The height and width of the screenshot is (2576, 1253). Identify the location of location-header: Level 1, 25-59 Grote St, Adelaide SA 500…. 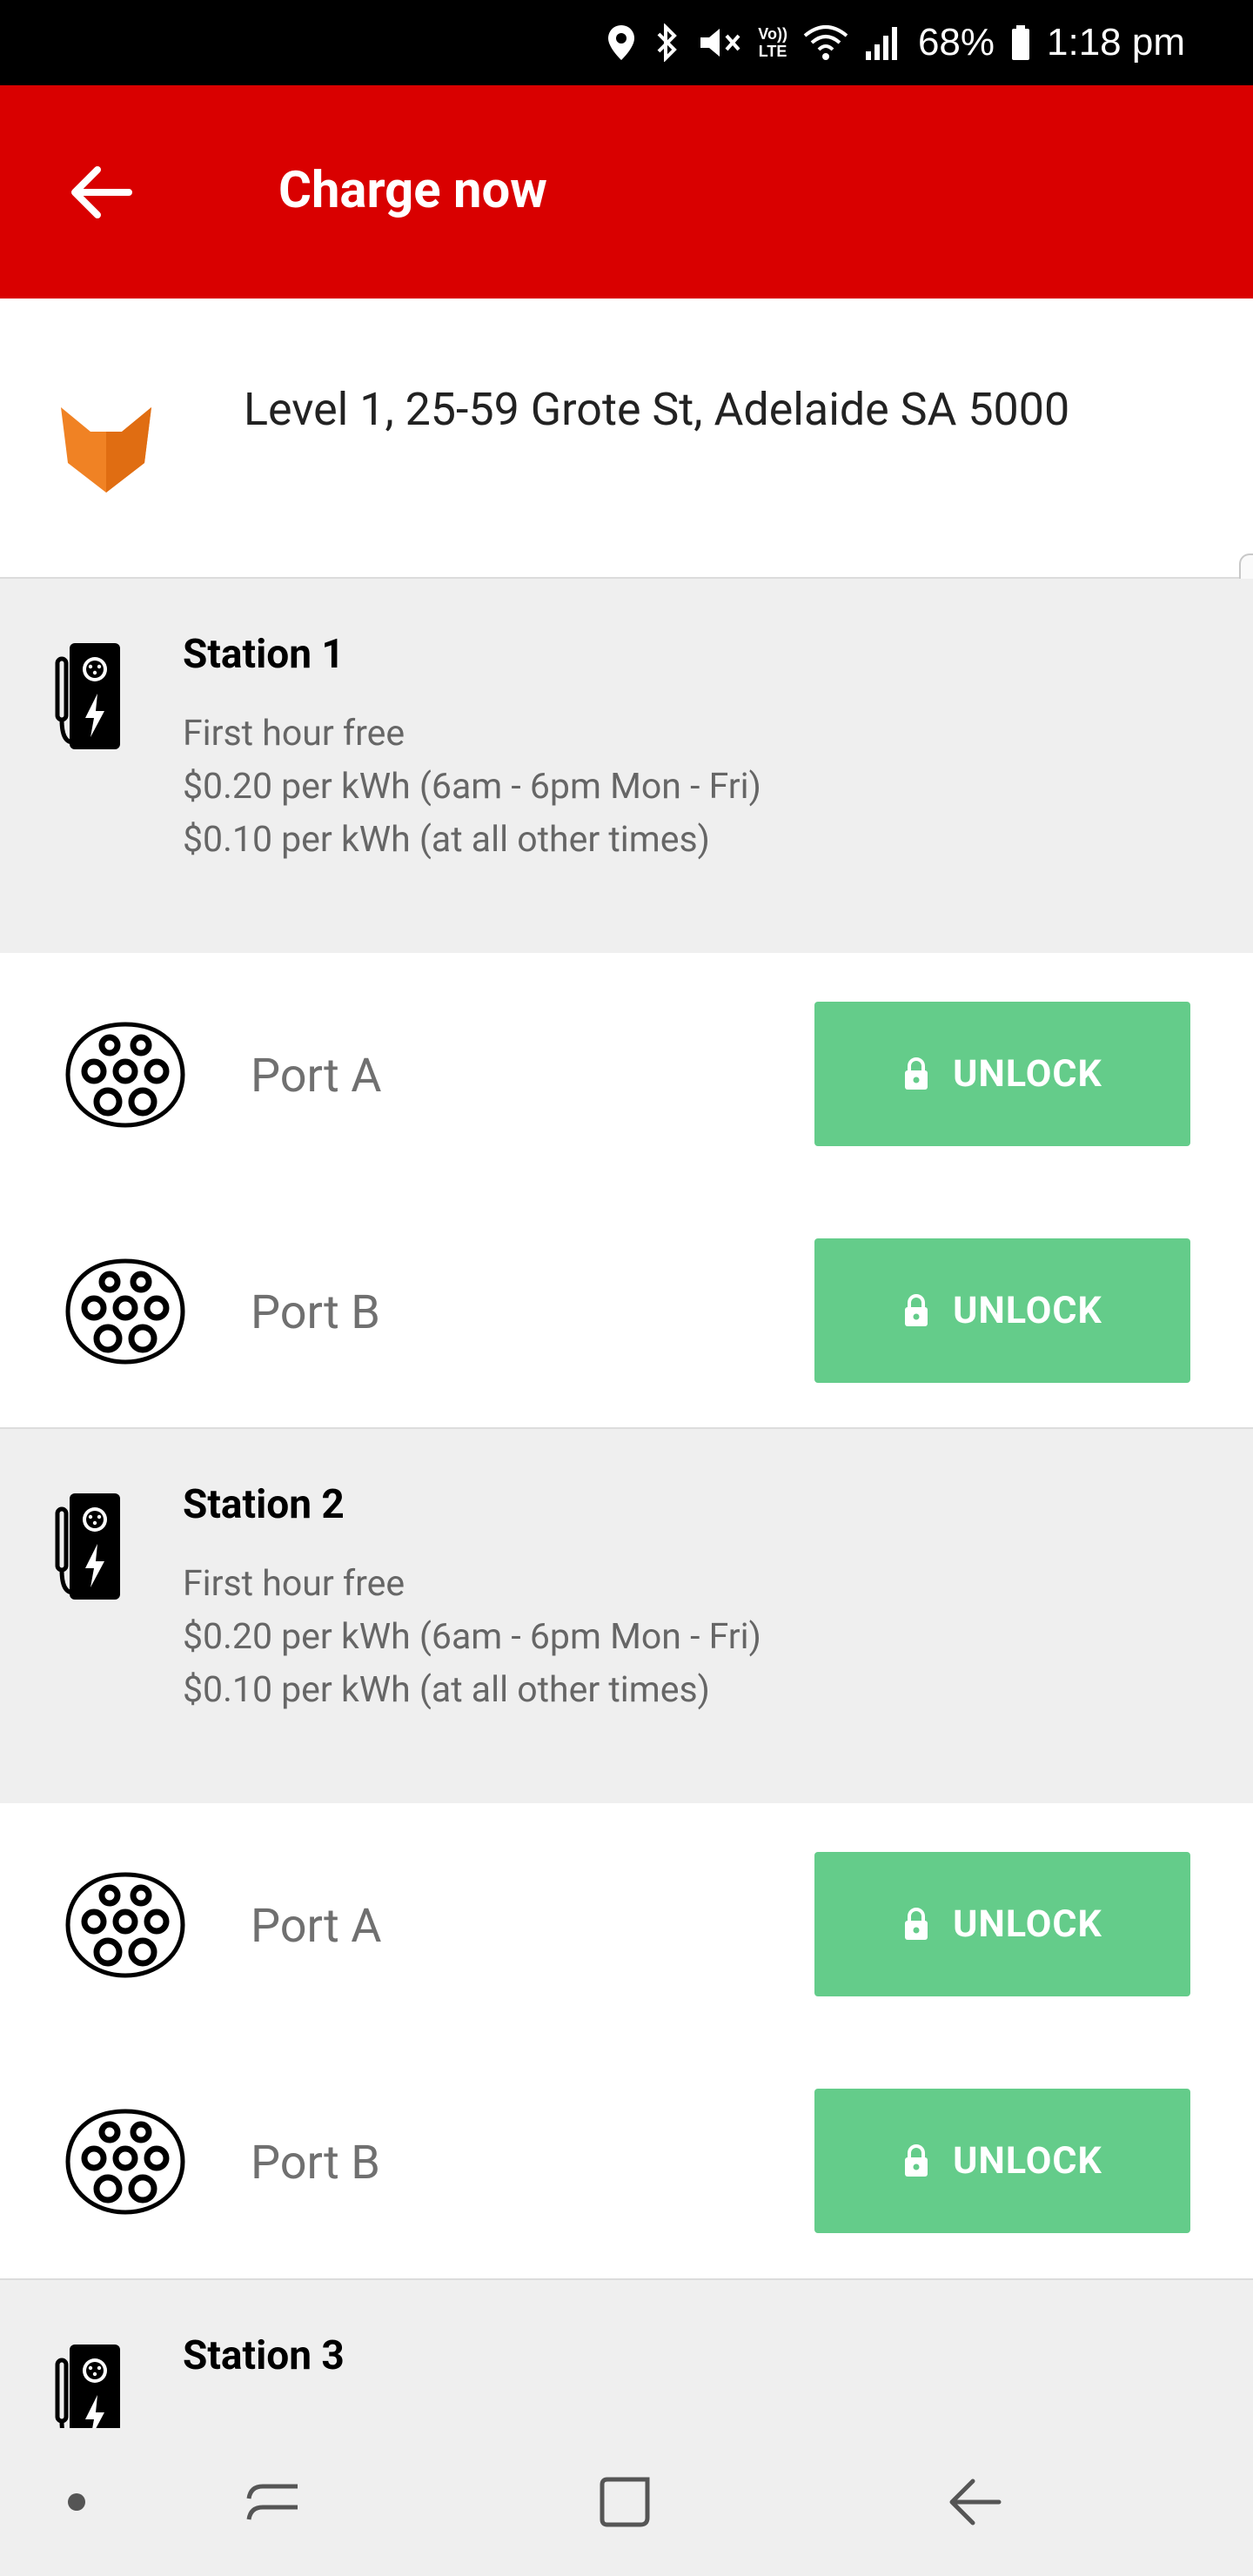
(626, 439).